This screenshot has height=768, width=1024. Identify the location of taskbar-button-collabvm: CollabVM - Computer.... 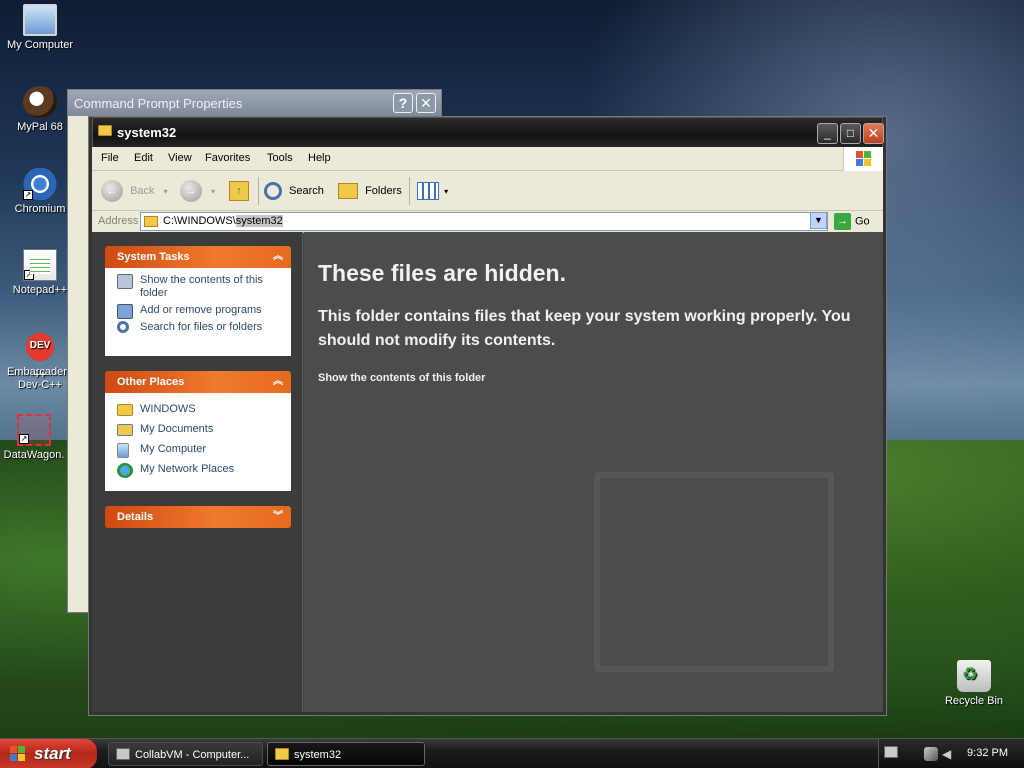
(185, 754).